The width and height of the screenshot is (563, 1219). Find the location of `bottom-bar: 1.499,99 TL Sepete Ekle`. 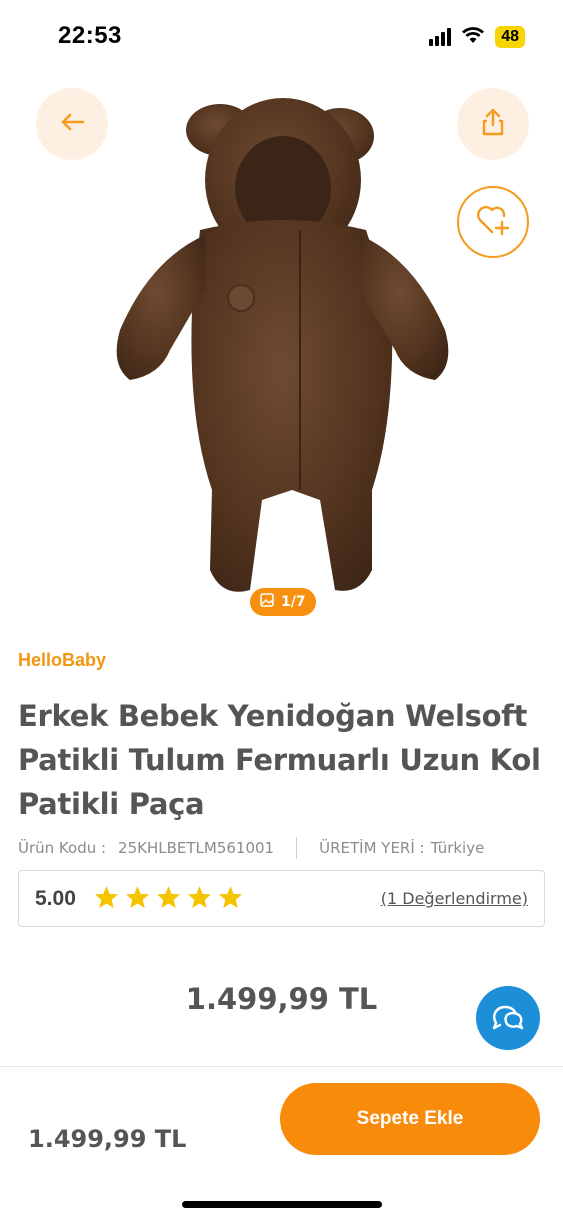

bottom-bar: 1.499,99 TL Sepete Ekle is located at coordinates (281, 1142).